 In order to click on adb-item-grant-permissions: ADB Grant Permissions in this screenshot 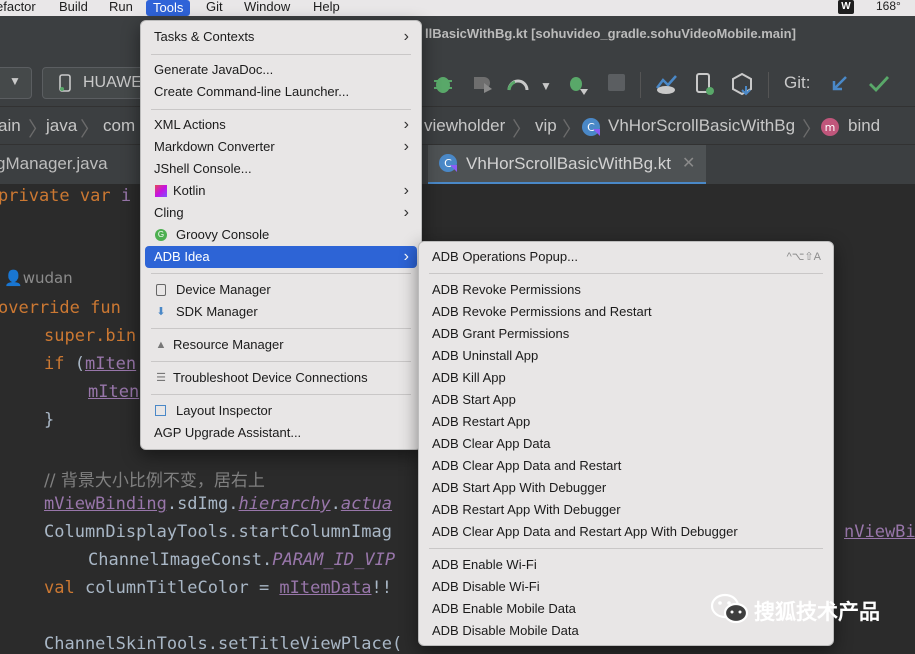, I will do `click(626, 334)`.